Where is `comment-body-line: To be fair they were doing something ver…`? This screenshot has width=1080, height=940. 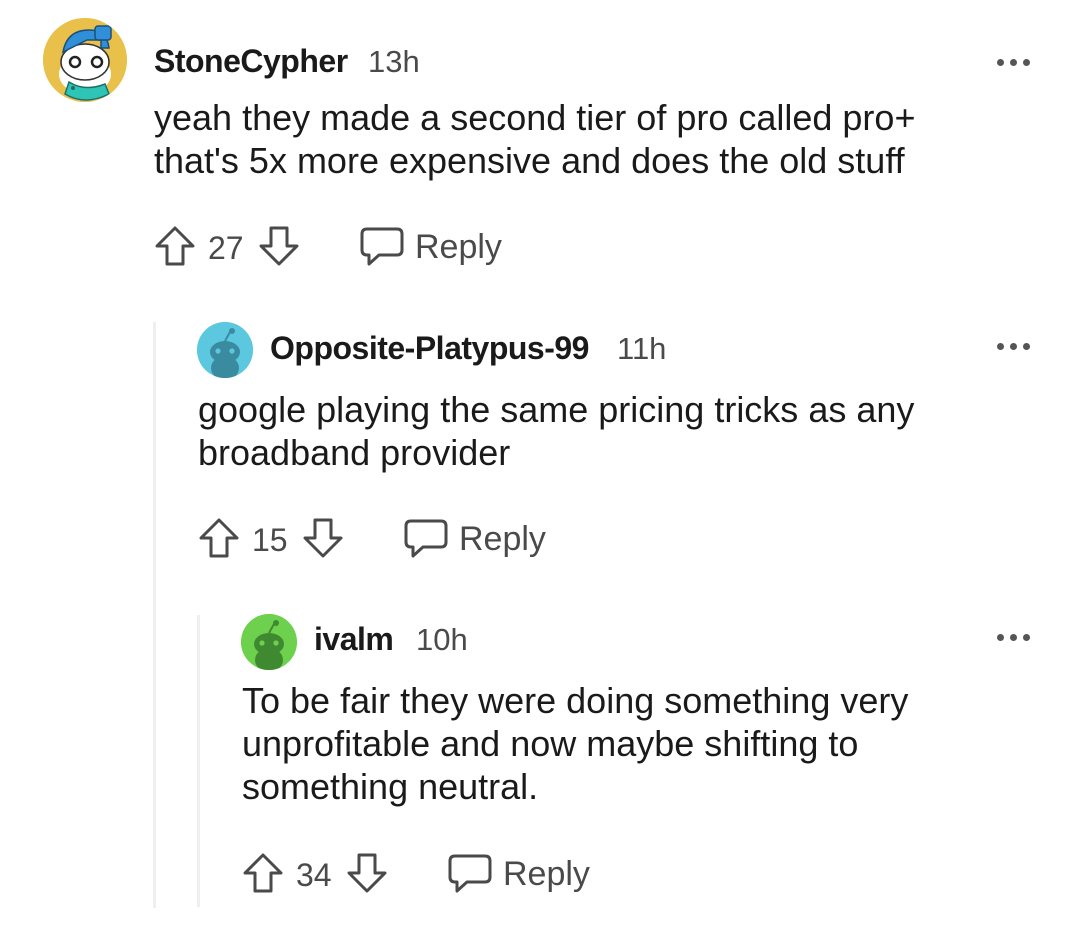 comment-body-line: To be fair they were doing something ver… is located at coordinates (575, 700).